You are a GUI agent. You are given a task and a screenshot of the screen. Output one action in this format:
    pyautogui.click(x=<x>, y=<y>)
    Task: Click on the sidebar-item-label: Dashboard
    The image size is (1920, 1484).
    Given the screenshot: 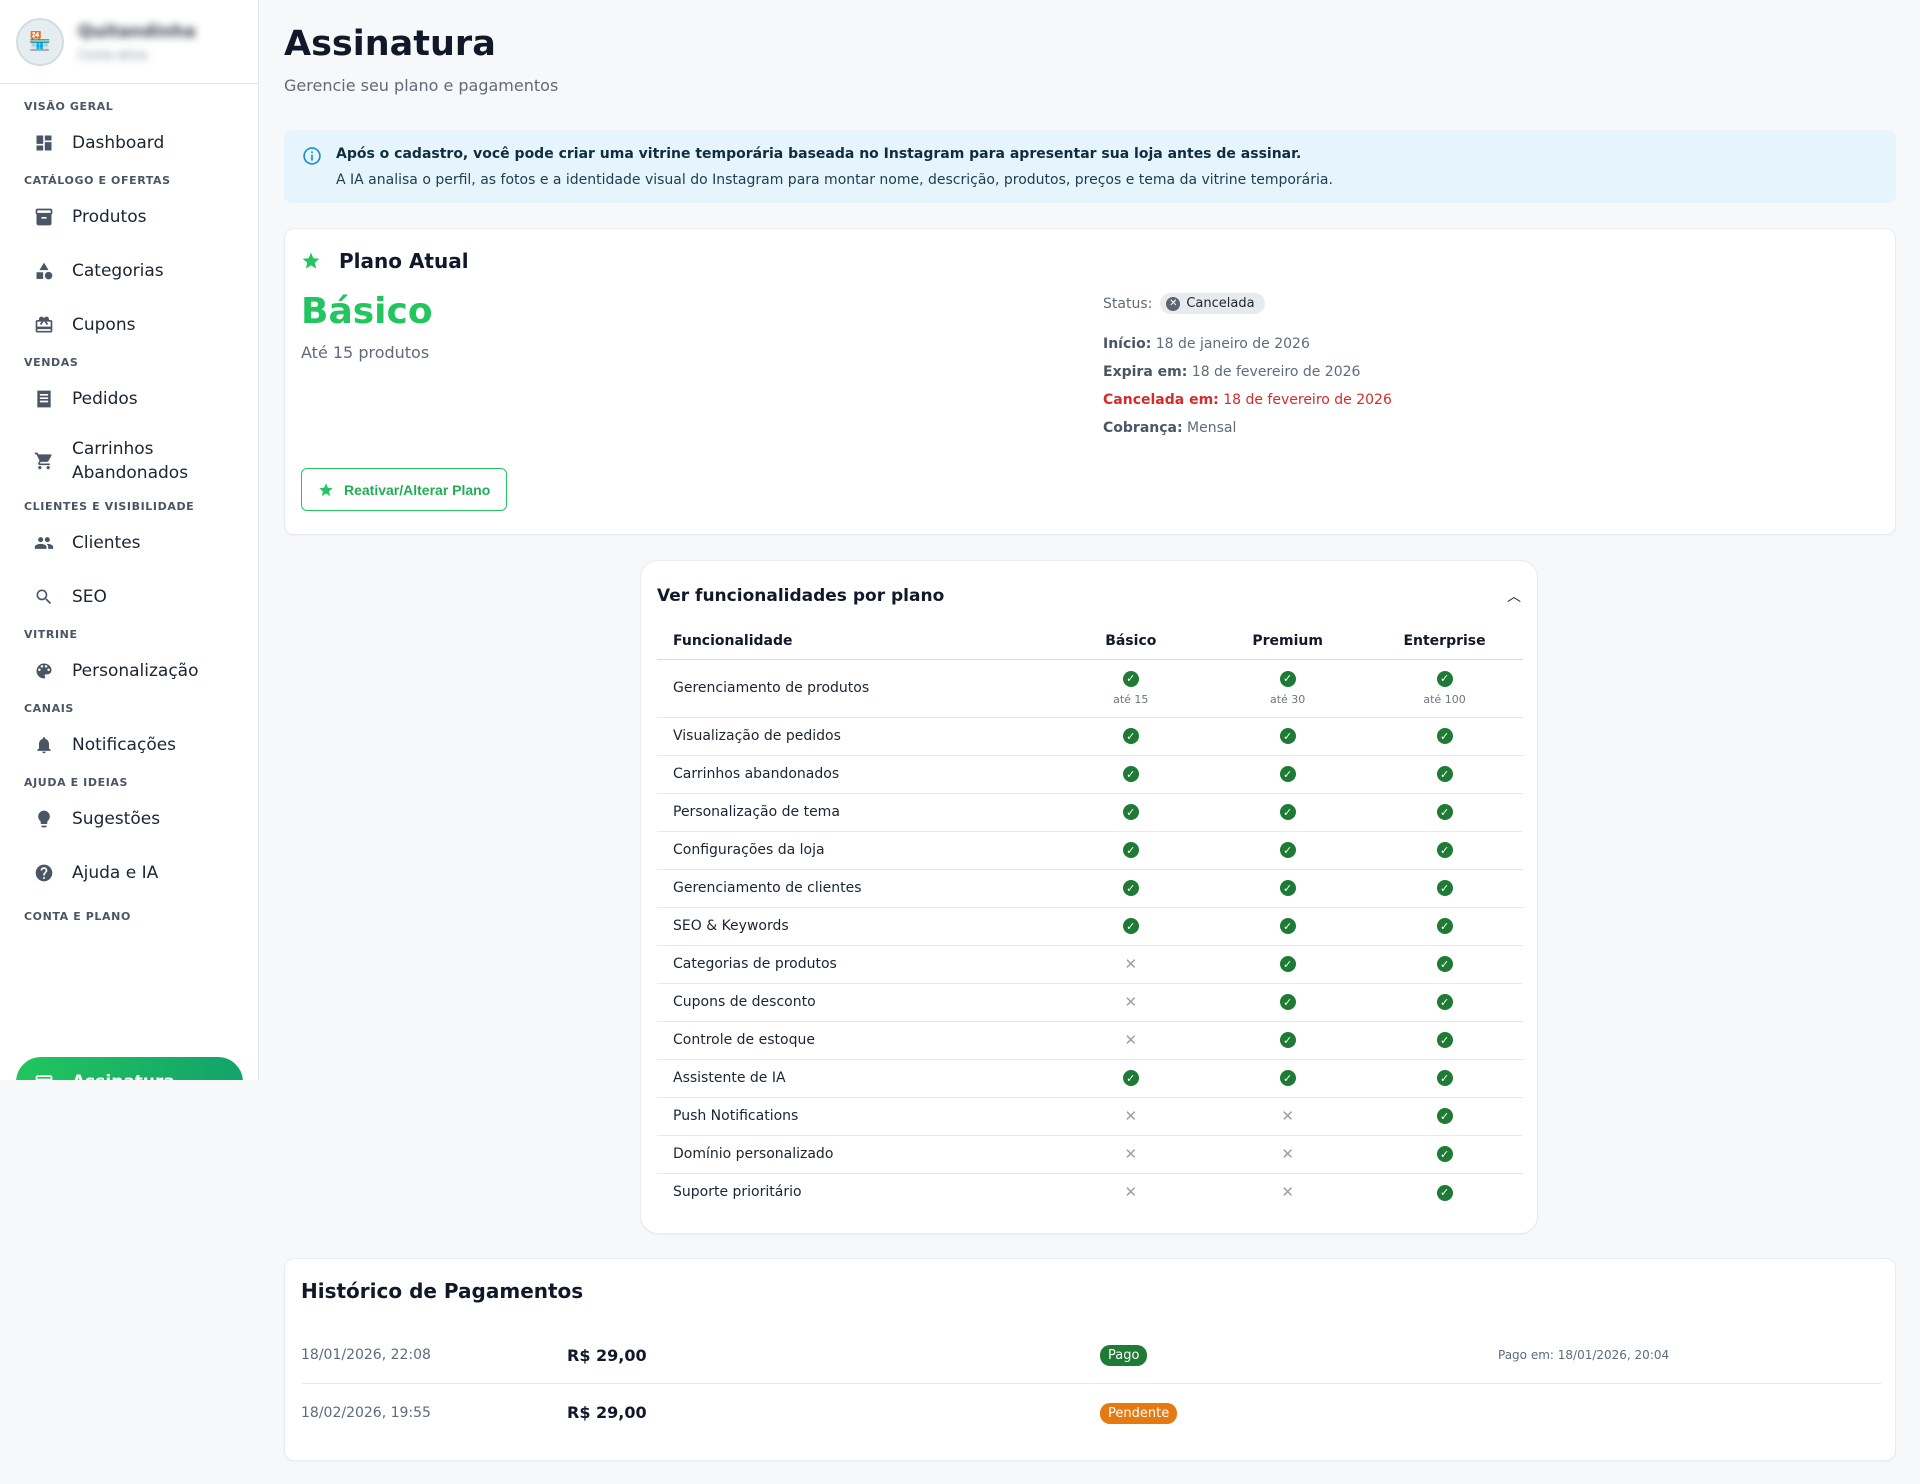 What is the action you would take?
    pyautogui.click(x=118, y=143)
    